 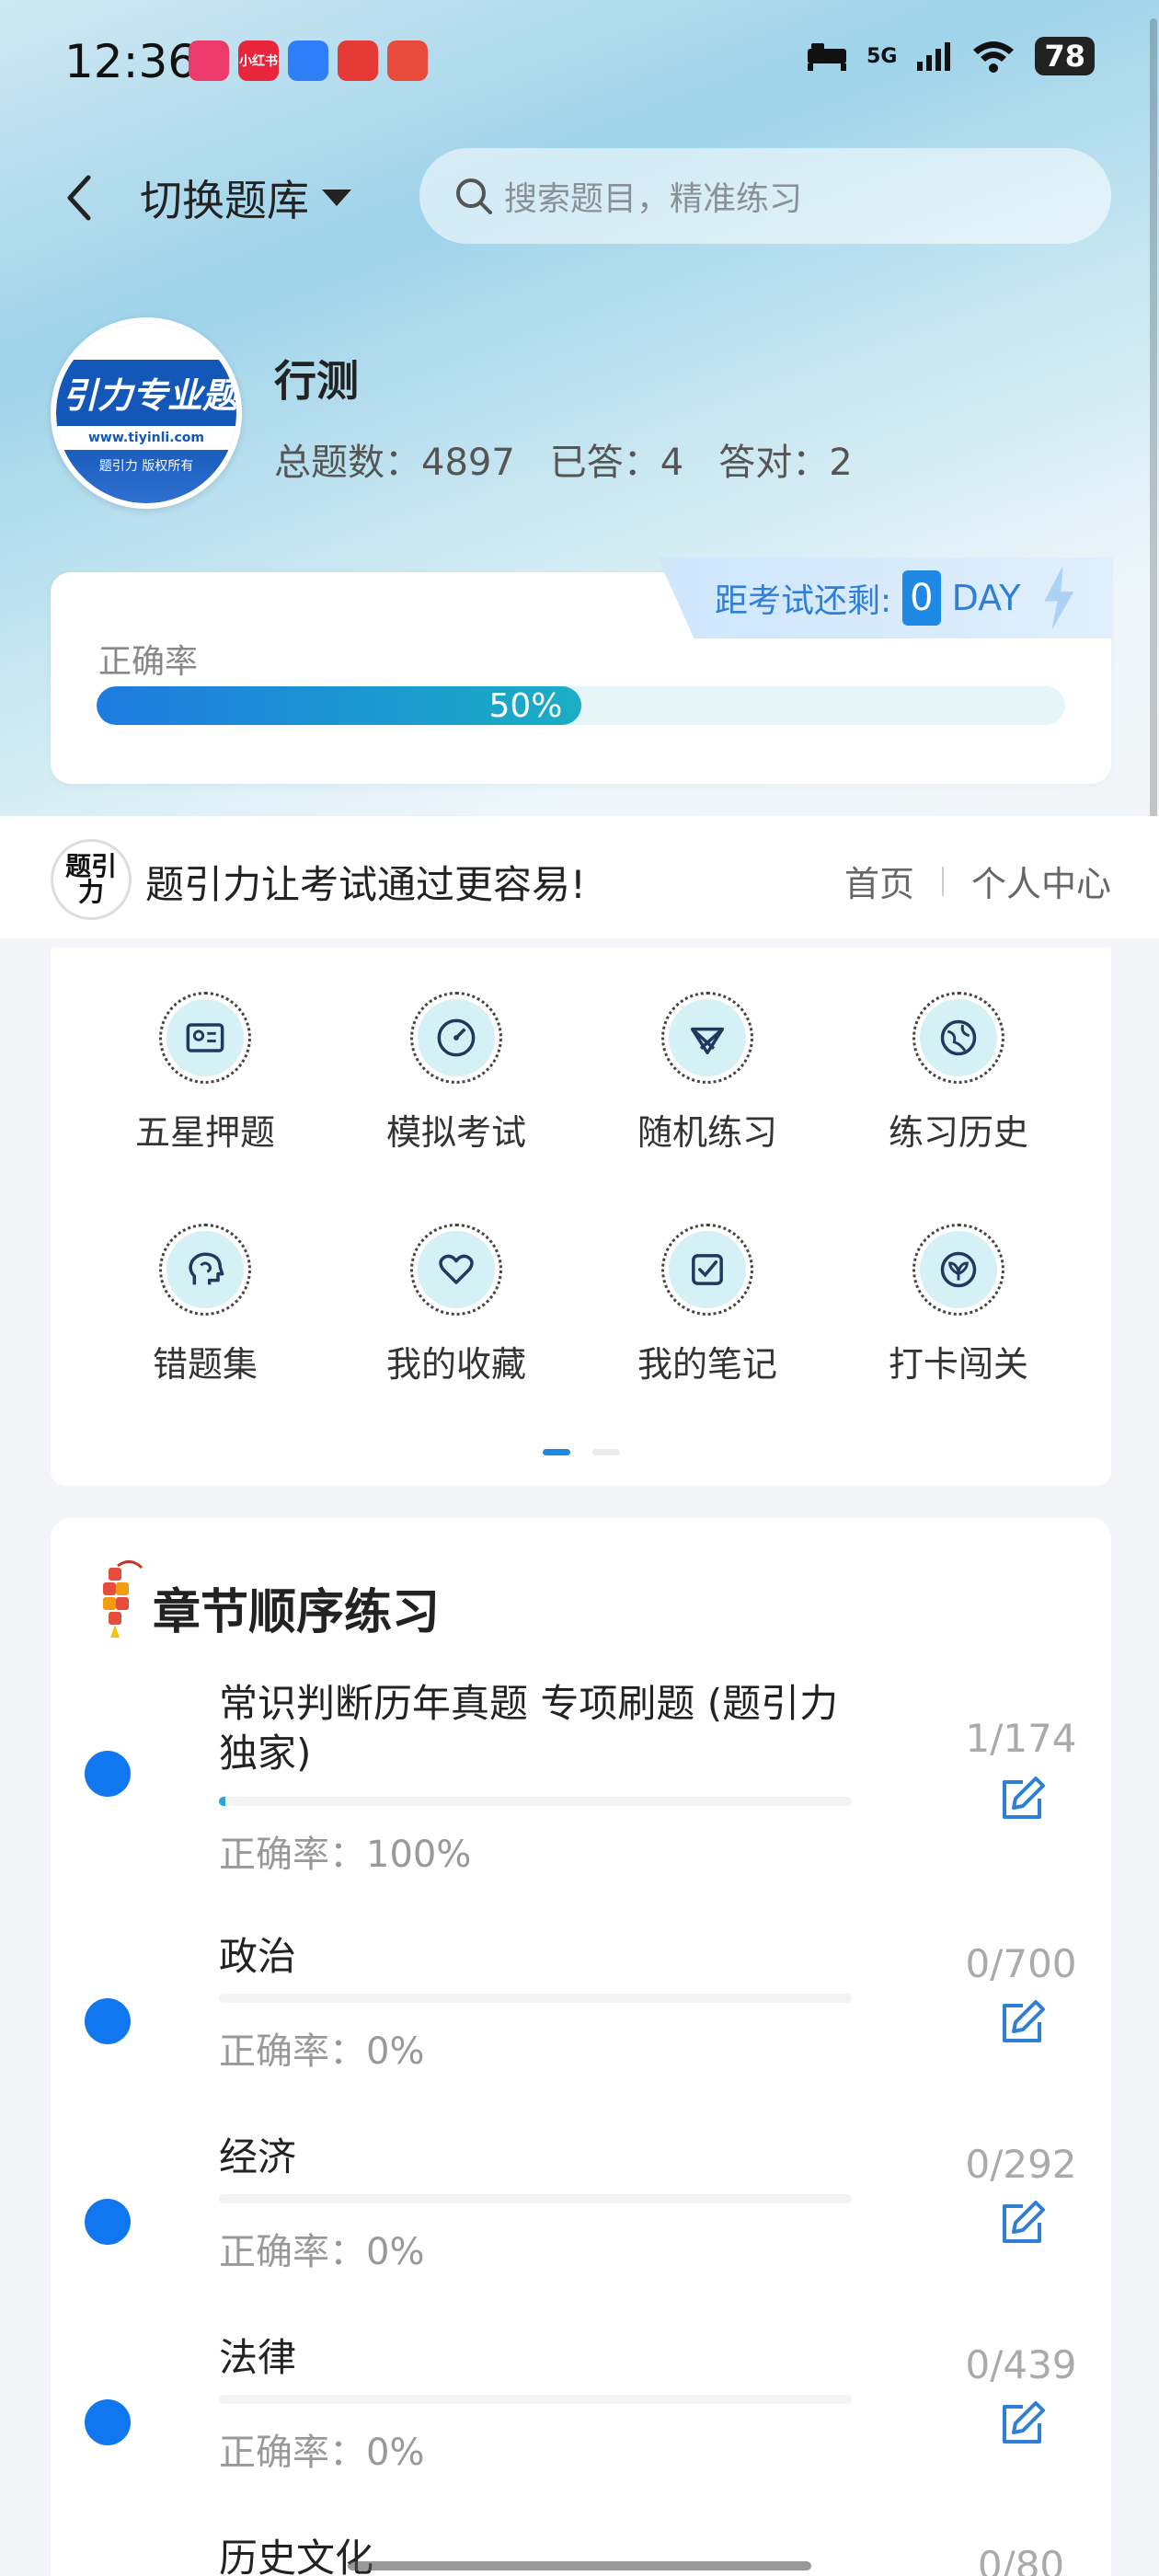 I want to click on grid-item-label: 随机练习, so click(x=707, y=1132).